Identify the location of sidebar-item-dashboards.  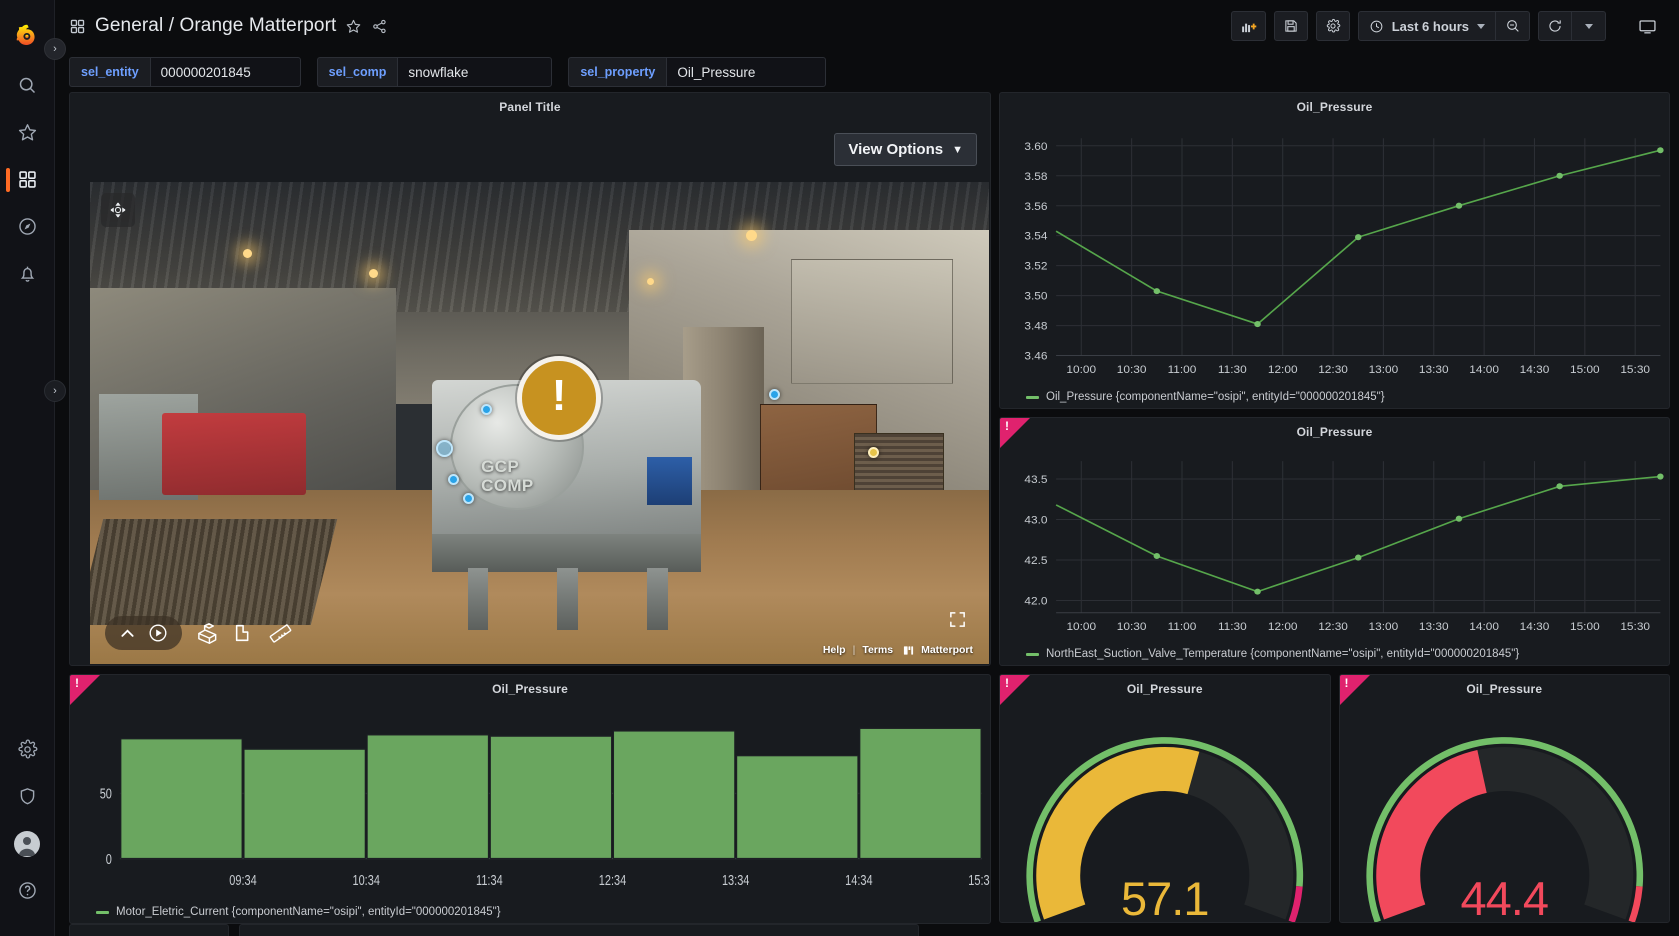
(27, 179).